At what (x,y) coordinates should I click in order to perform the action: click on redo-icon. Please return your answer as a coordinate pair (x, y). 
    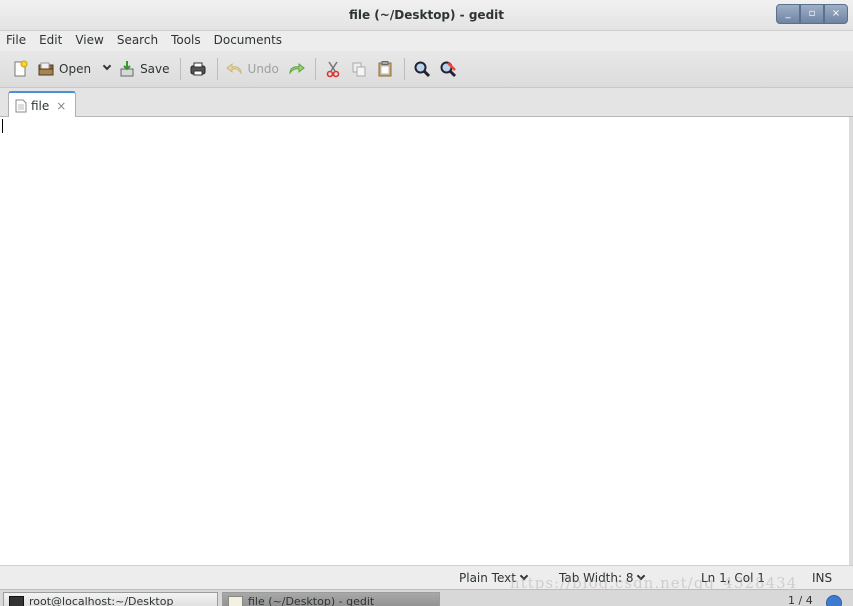
    Looking at the image, I should click on (296, 69).